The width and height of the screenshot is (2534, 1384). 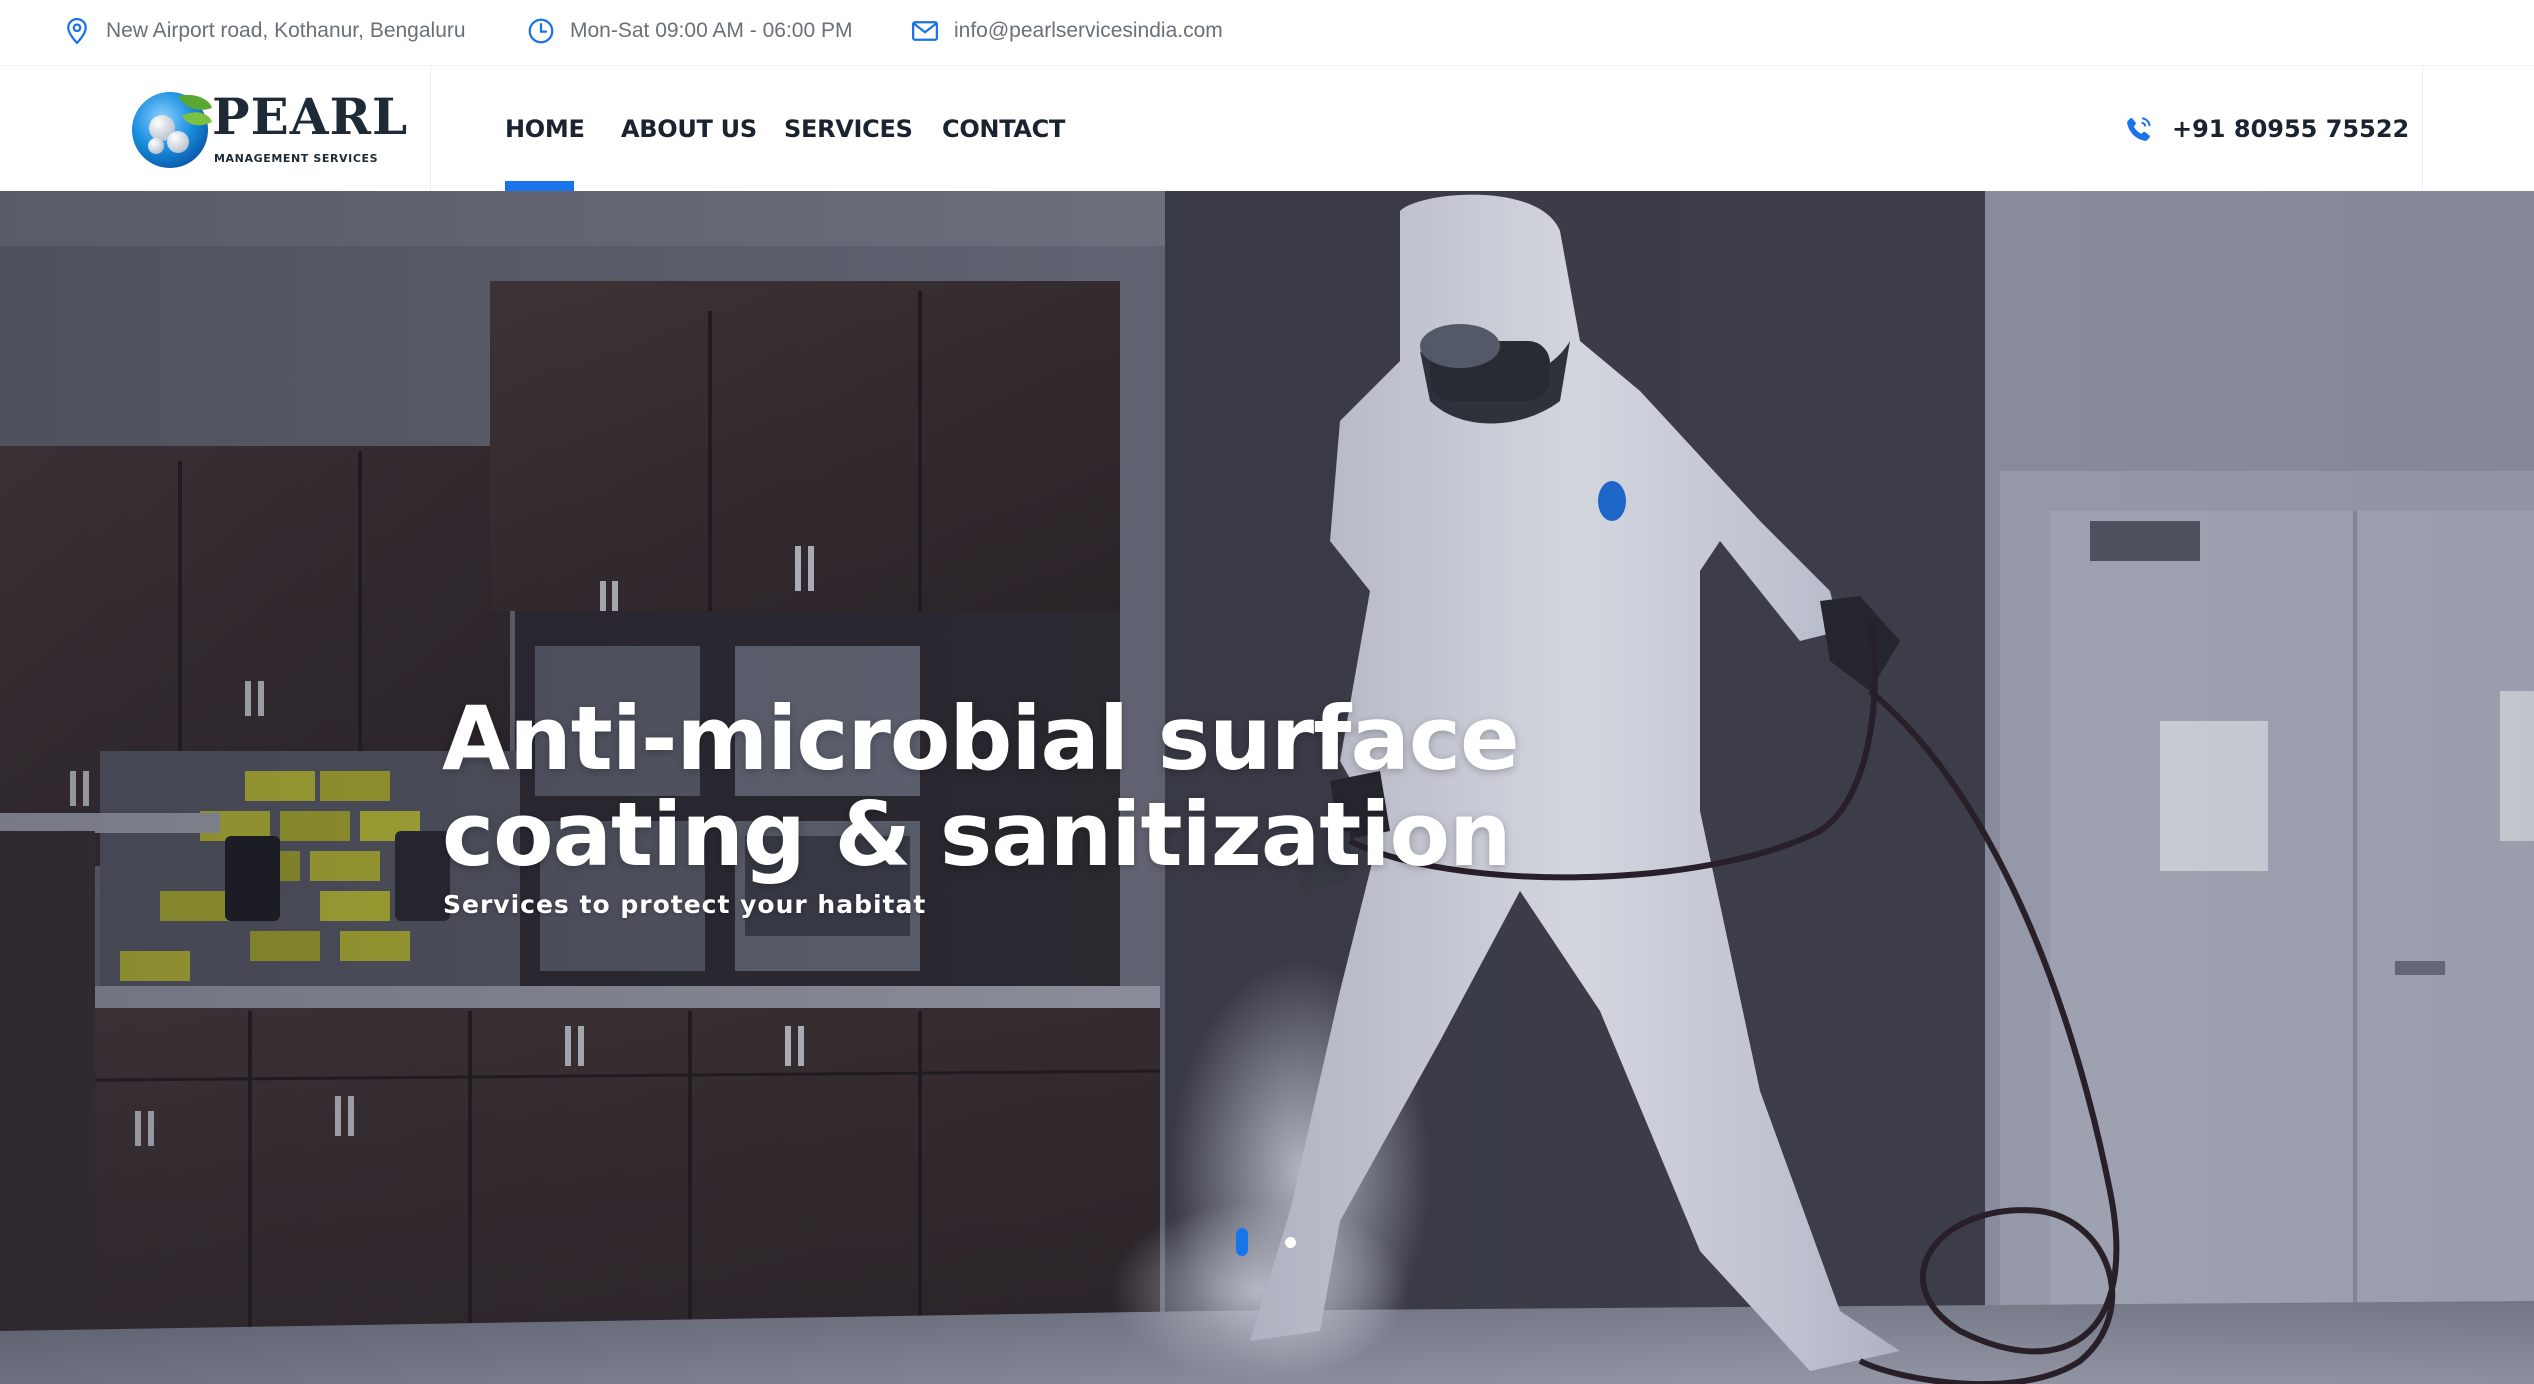 I want to click on nav-active-indicator, so click(x=539, y=186).